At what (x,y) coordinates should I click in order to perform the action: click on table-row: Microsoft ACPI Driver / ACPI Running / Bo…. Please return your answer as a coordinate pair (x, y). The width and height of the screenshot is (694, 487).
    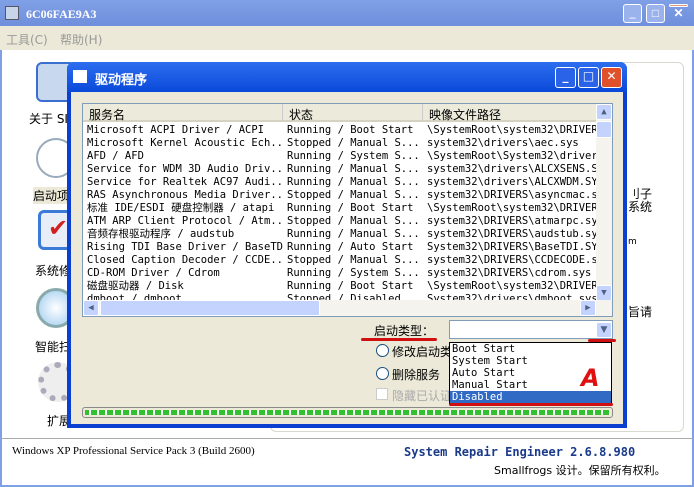
    Looking at the image, I should click on (340, 130).